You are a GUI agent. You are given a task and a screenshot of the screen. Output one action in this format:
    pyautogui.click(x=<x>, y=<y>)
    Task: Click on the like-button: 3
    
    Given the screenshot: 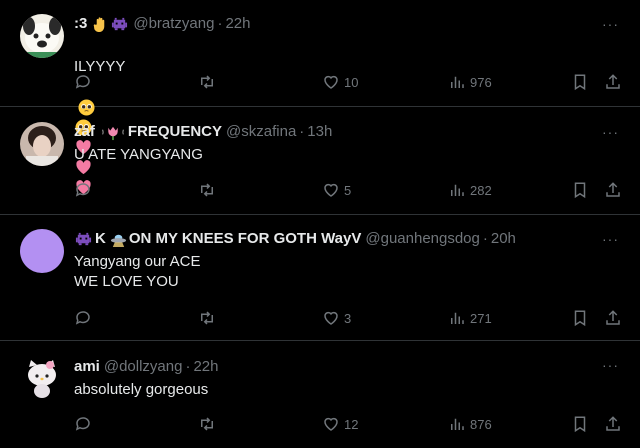 What is the action you would take?
    pyautogui.click(x=336, y=318)
    